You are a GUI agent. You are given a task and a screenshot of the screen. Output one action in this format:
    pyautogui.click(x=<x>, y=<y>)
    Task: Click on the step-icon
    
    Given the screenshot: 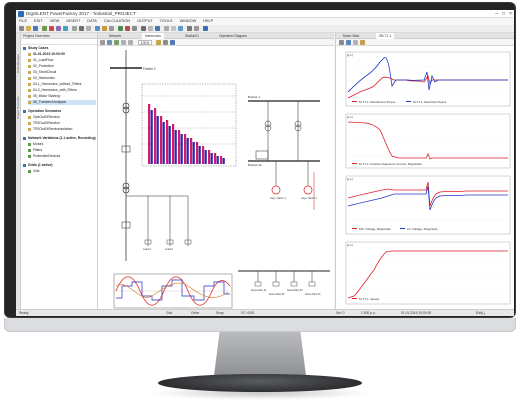 What is the action you would take?
    pyautogui.click(x=134, y=28)
    